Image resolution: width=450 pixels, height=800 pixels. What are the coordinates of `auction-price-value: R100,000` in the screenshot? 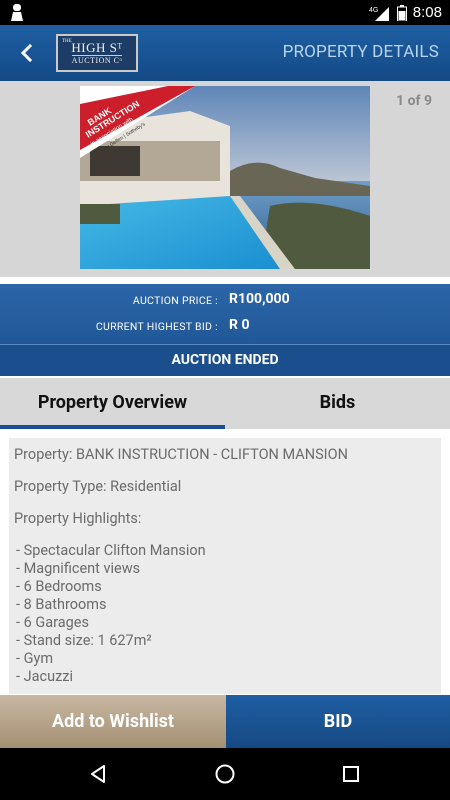 It's located at (259, 299).